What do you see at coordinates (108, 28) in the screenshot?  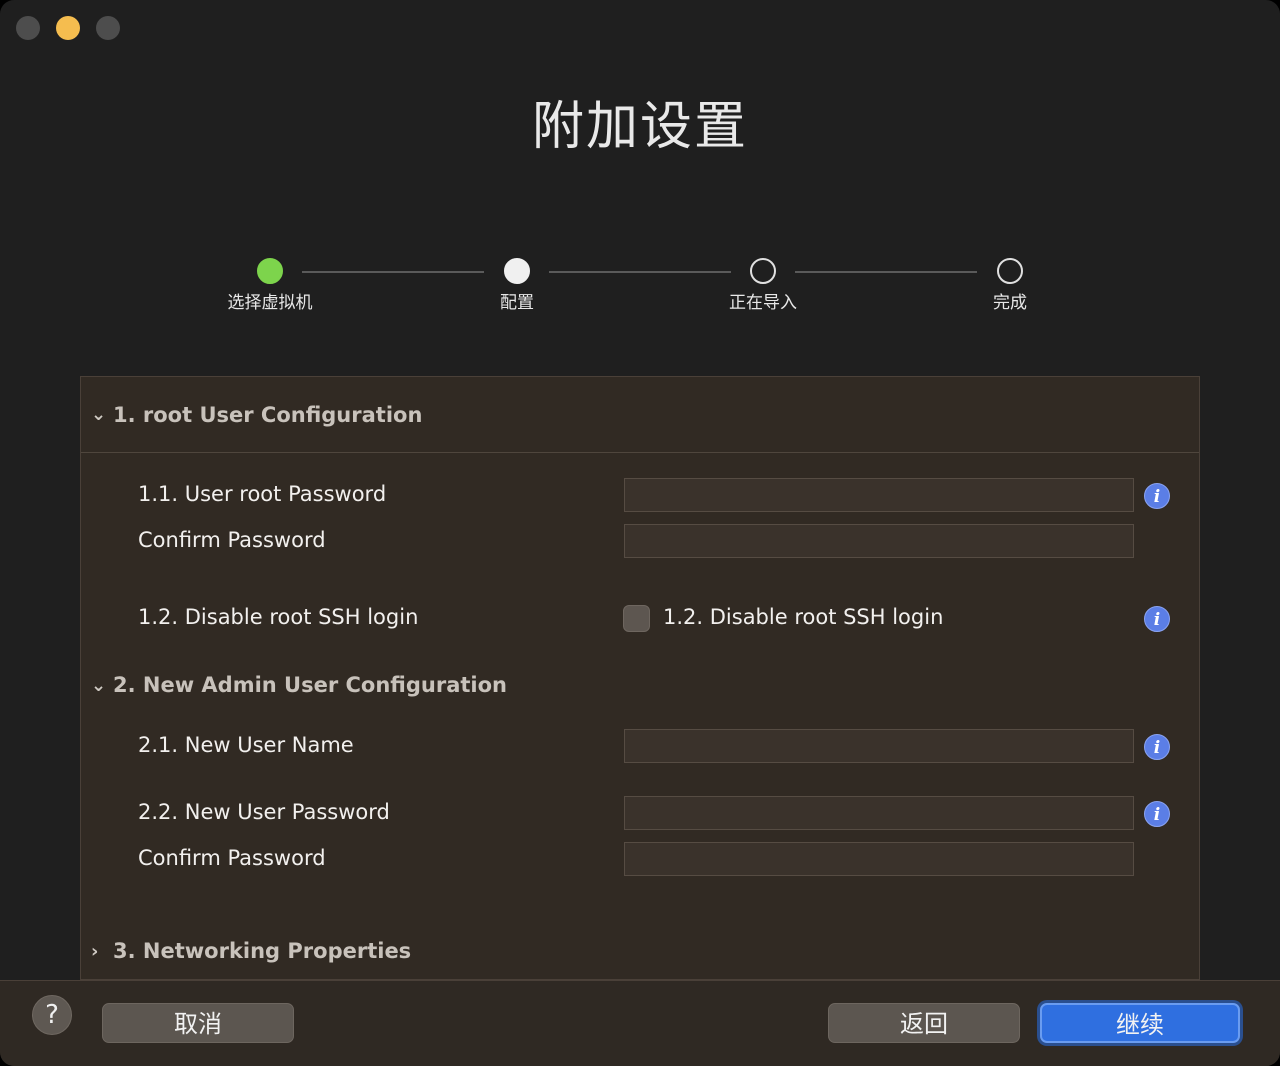 I see `maximize-window-button` at bounding box center [108, 28].